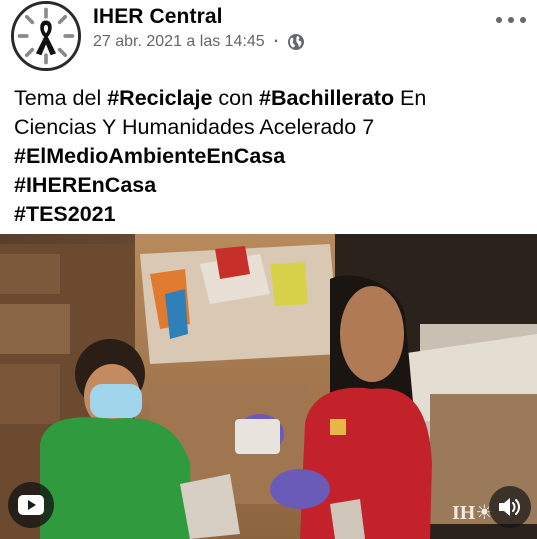 This screenshot has height=539, width=537. I want to click on post-timestamp: 27 abr. 2021 a las 14:45, so click(179, 42).